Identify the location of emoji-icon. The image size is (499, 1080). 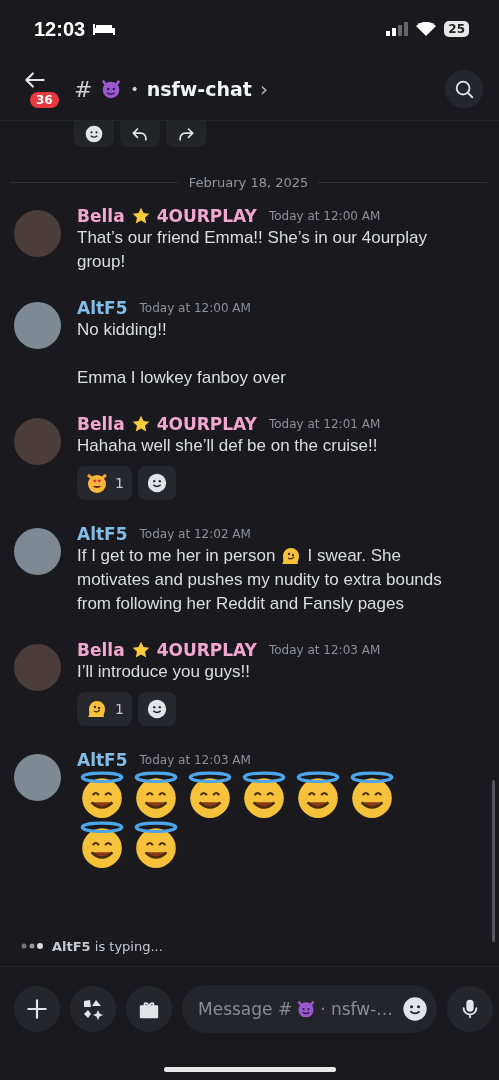
(414, 1009).